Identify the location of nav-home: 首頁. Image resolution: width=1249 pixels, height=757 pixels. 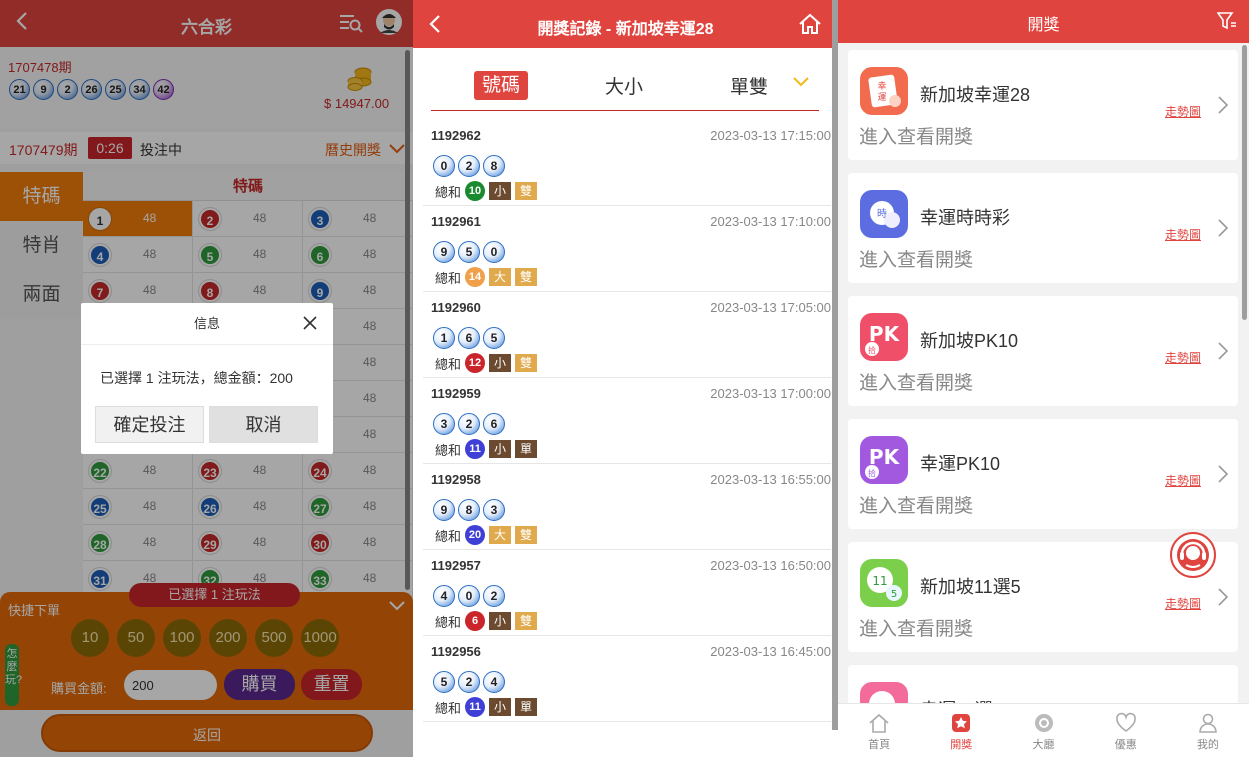
(879, 730).